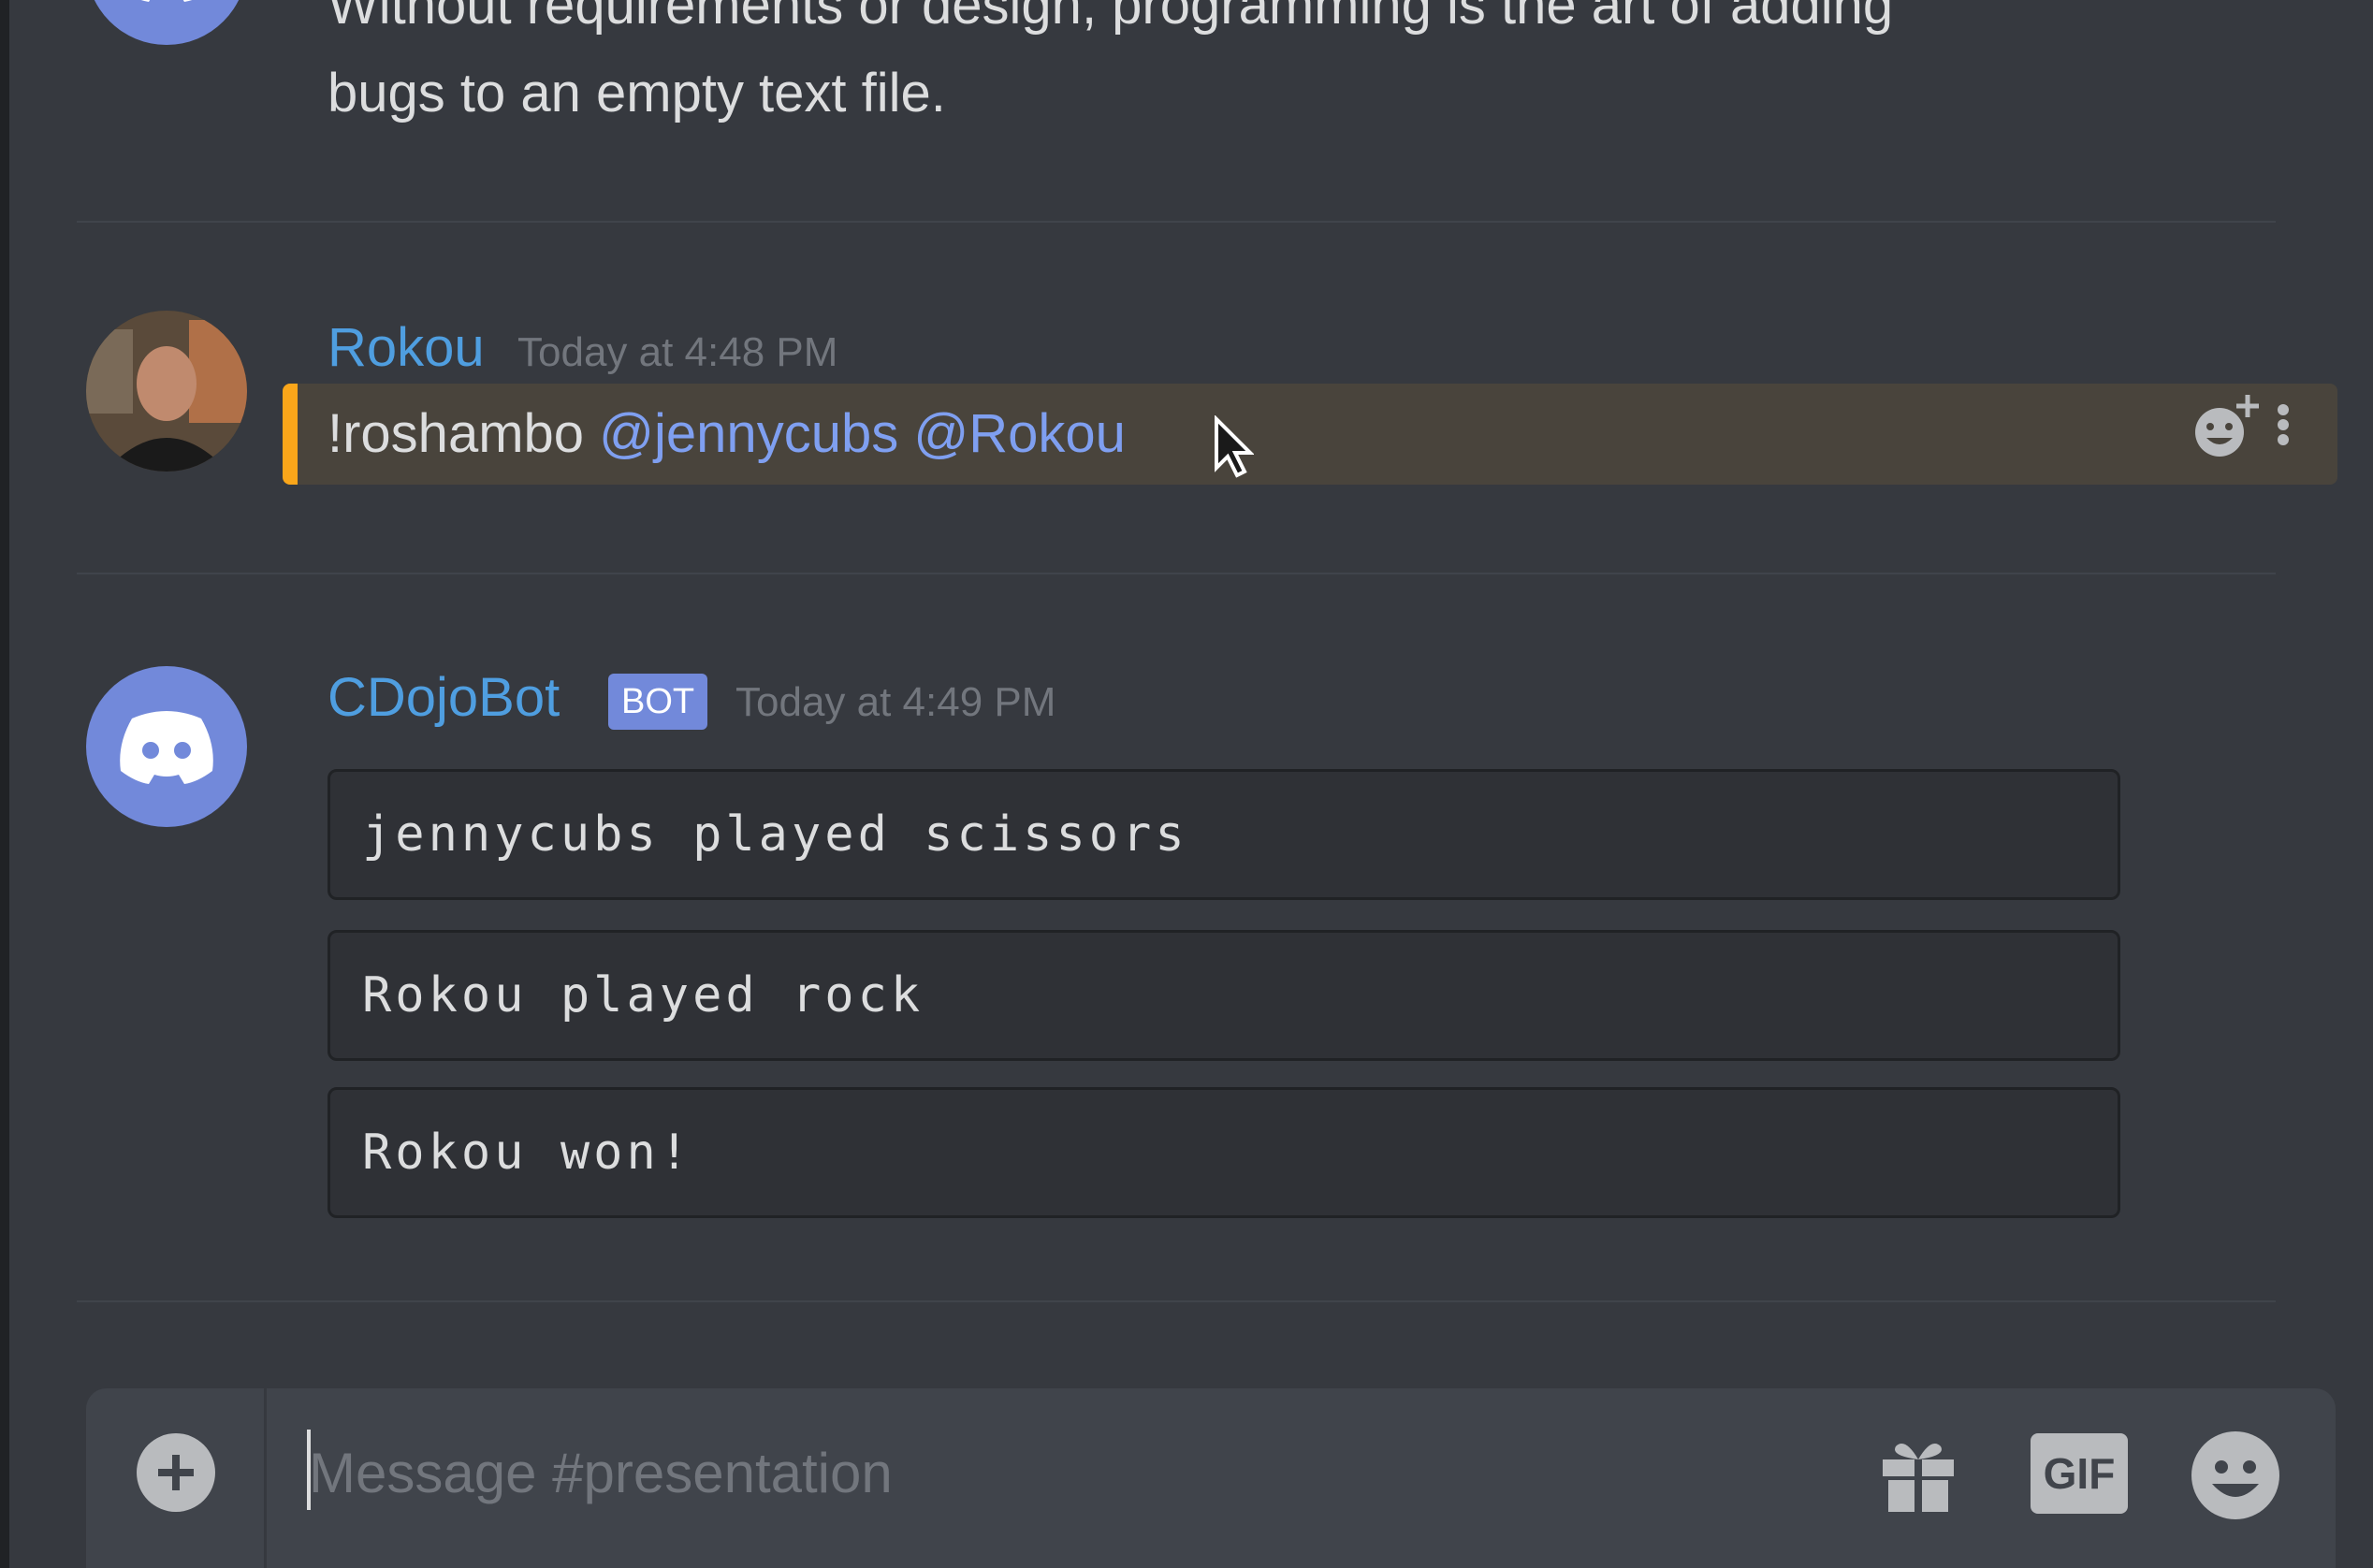  What do you see at coordinates (895, 702) in the screenshot?
I see `message-timestamp: Today at 4:49 PM` at bounding box center [895, 702].